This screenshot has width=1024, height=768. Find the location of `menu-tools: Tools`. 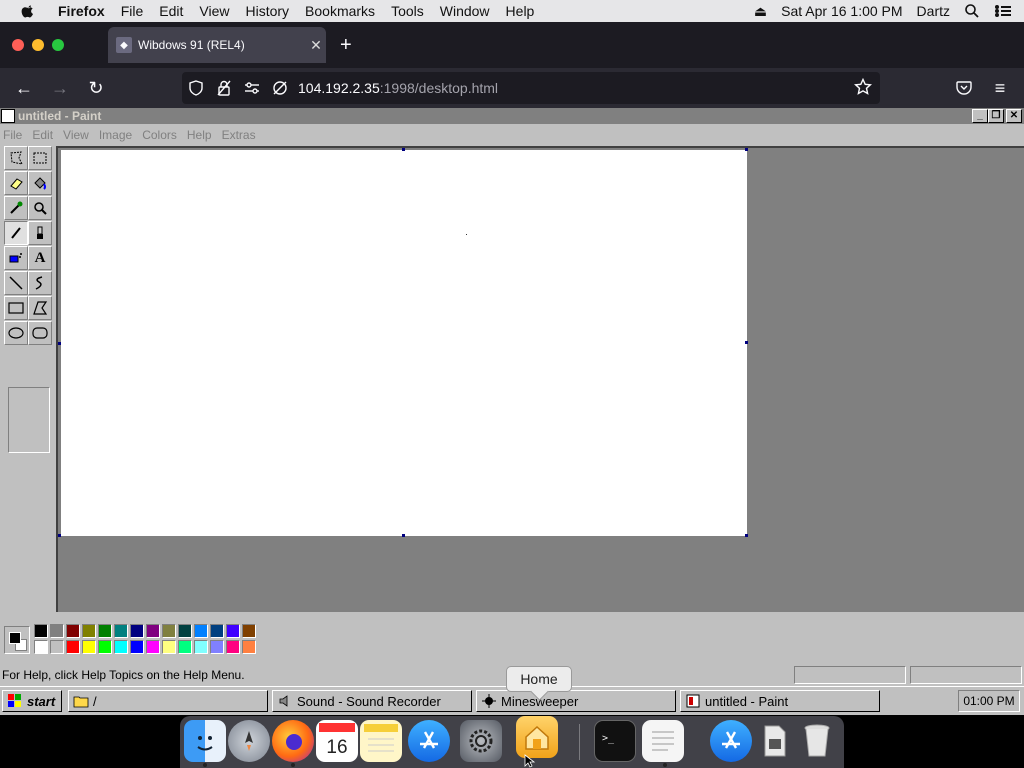

menu-tools: Tools is located at coordinates (407, 11).